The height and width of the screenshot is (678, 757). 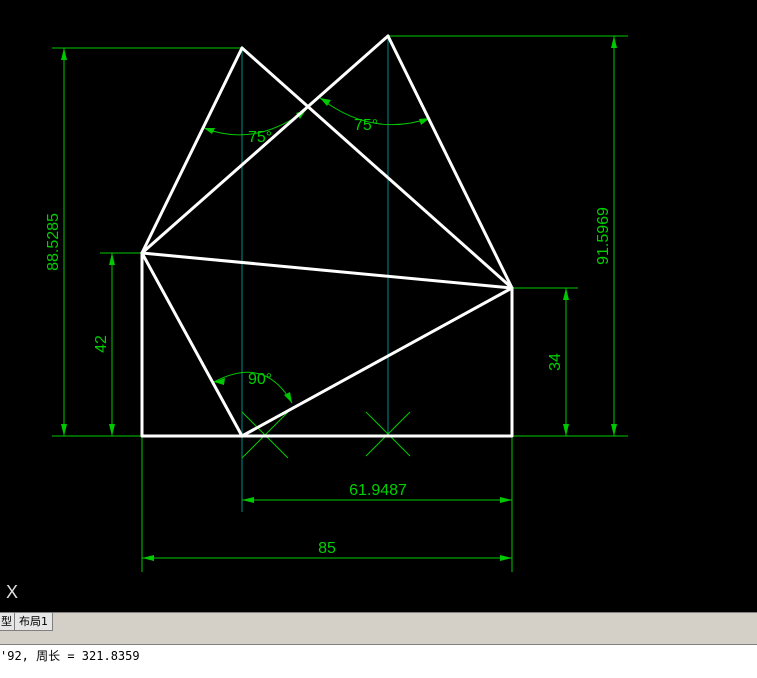 What do you see at coordinates (450, 162) in the screenshot?
I see `edge-apex2-to-right` at bounding box center [450, 162].